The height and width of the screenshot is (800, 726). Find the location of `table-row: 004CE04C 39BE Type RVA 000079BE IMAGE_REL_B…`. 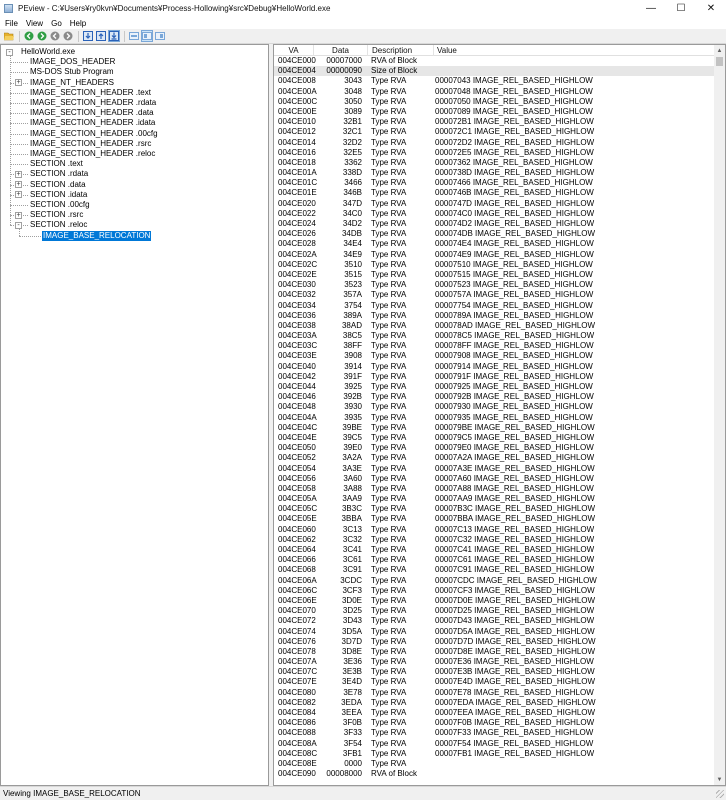

table-row: 004CE04C 39BE Type RVA 000079BE IMAGE_REL_B… is located at coordinates (494, 428).